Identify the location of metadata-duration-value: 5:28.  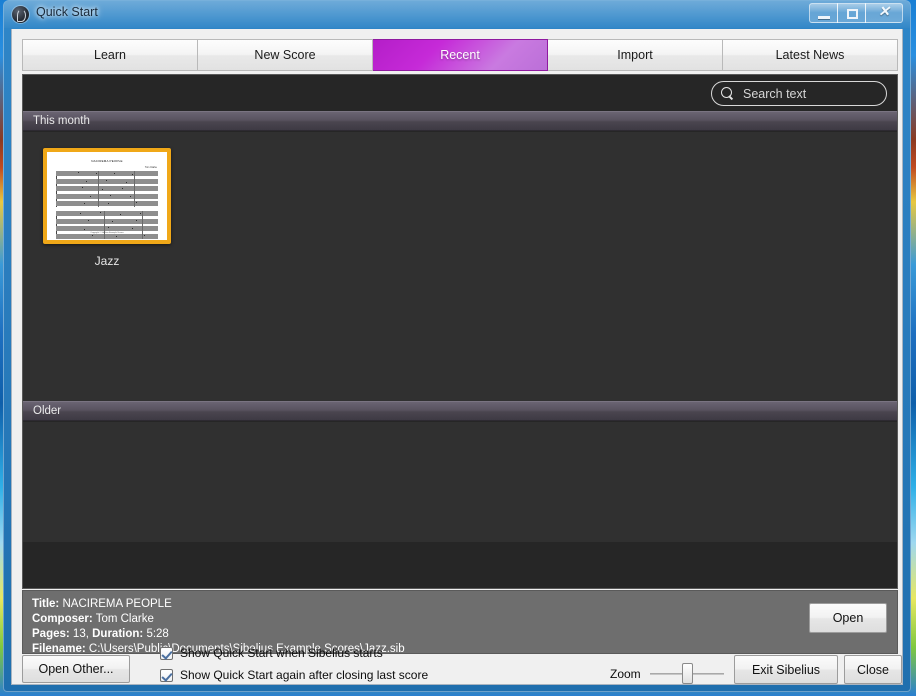
(157, 634).